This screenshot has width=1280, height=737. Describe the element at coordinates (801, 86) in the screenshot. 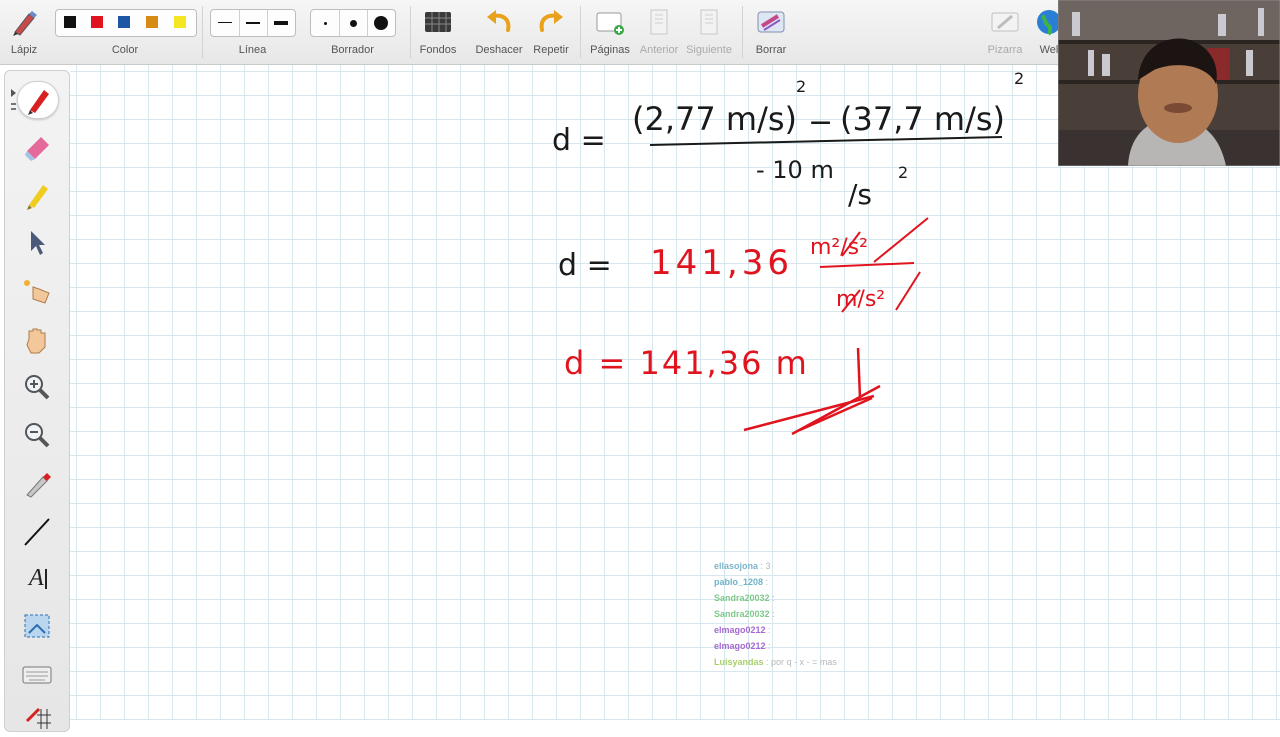

I see `eq1-exponent-left: 2` at that location.